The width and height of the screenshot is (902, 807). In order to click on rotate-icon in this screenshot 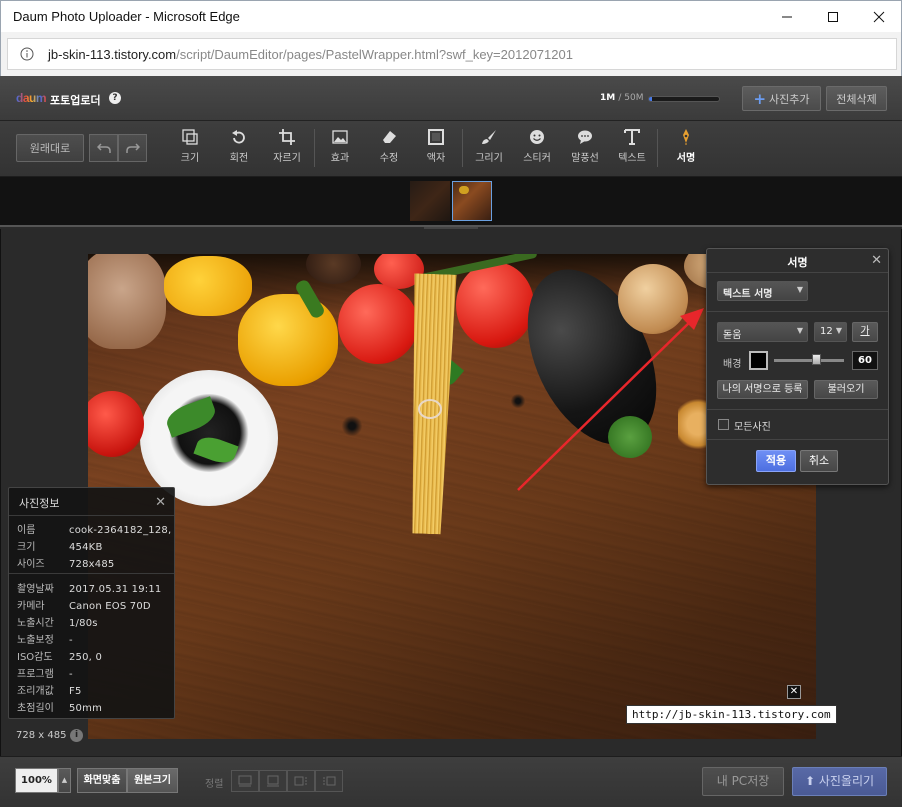, I will do `click(238, 137)`.